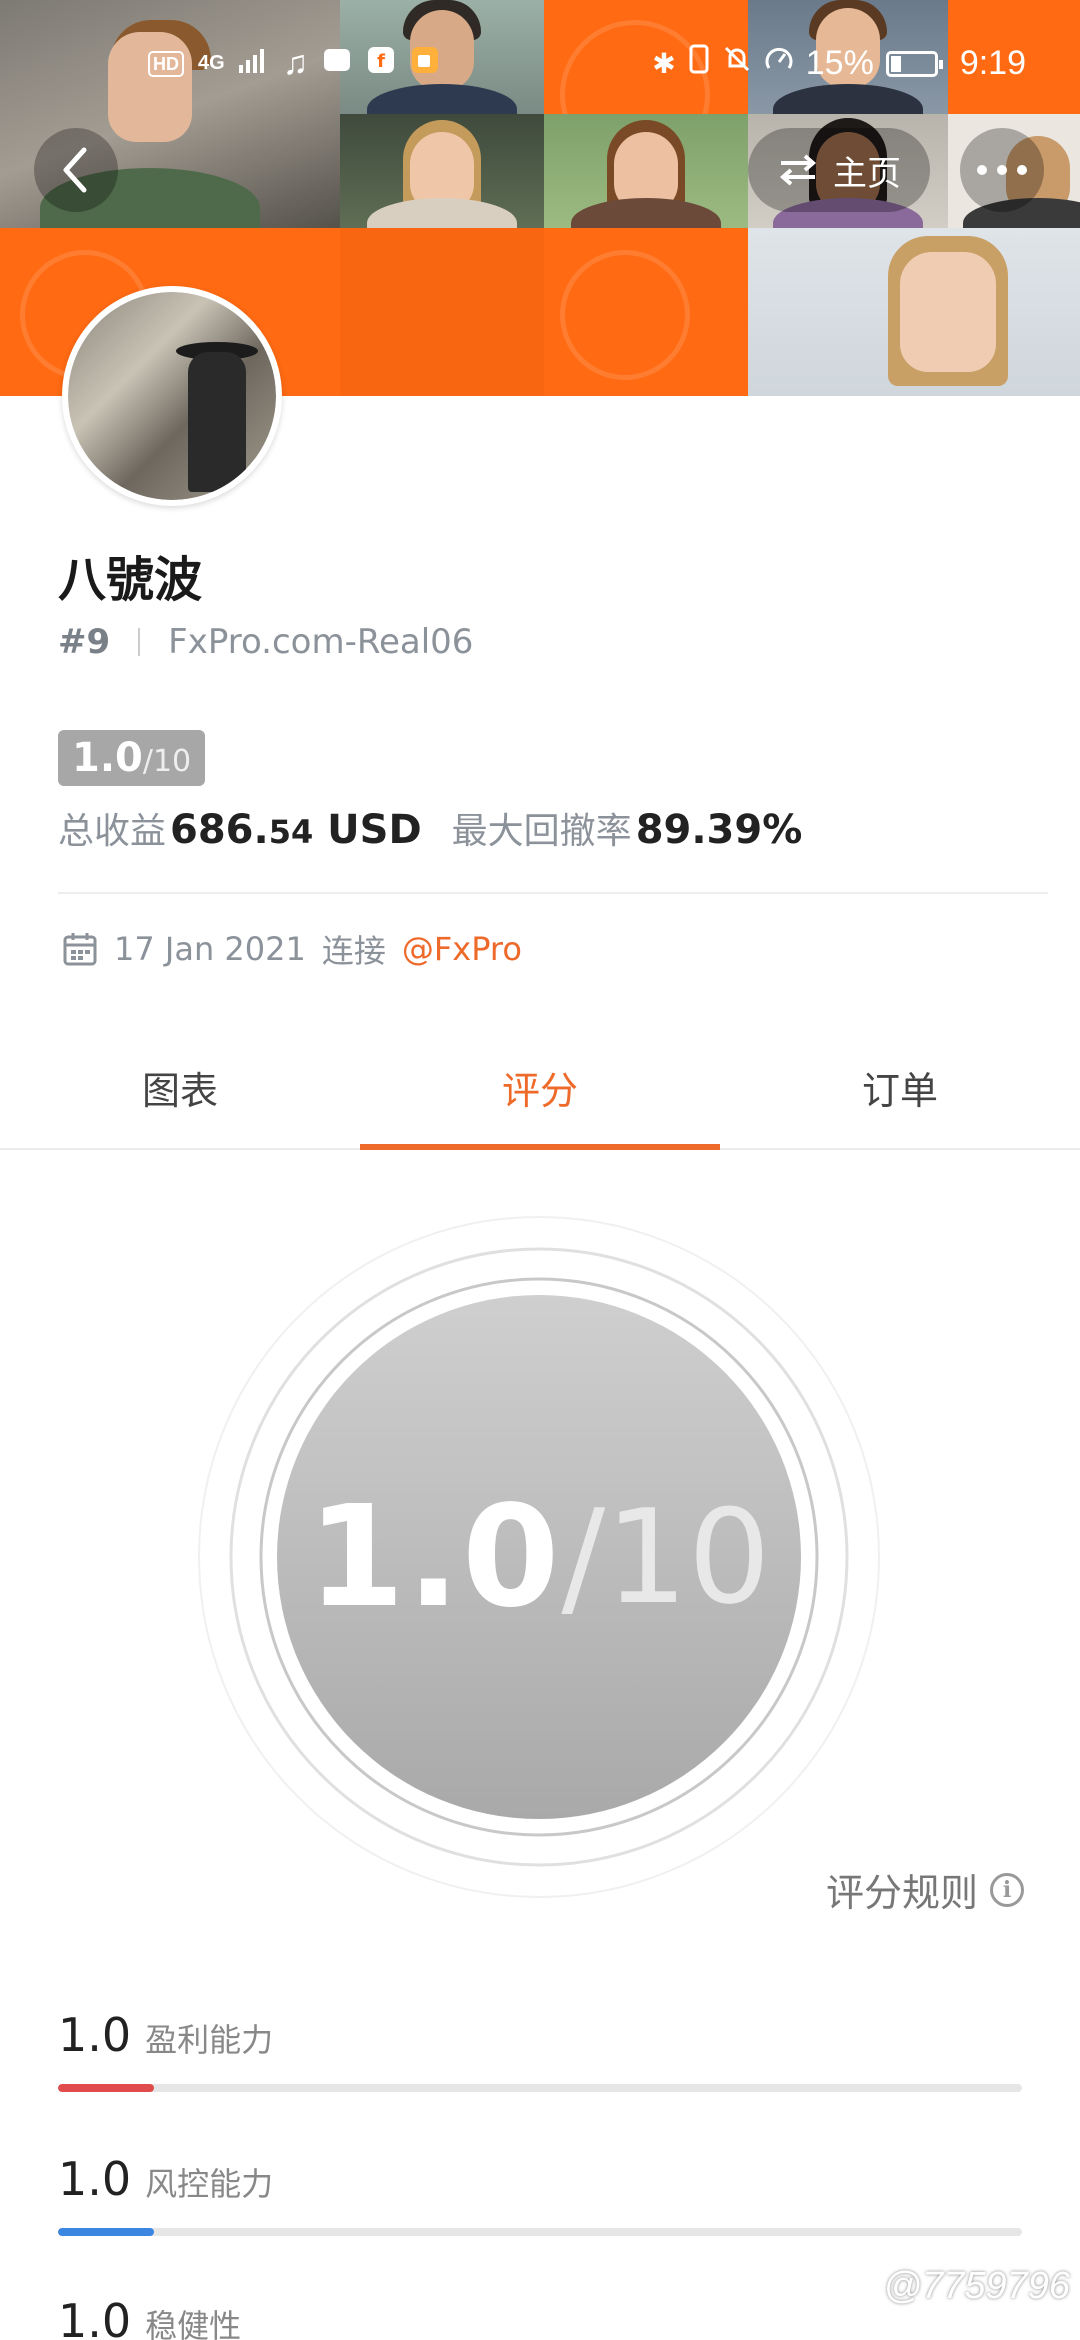  Describe the element at coordinates (540, 2317) in the screenshot. I see `metric-stability: 1.0 稳健性` at that location.